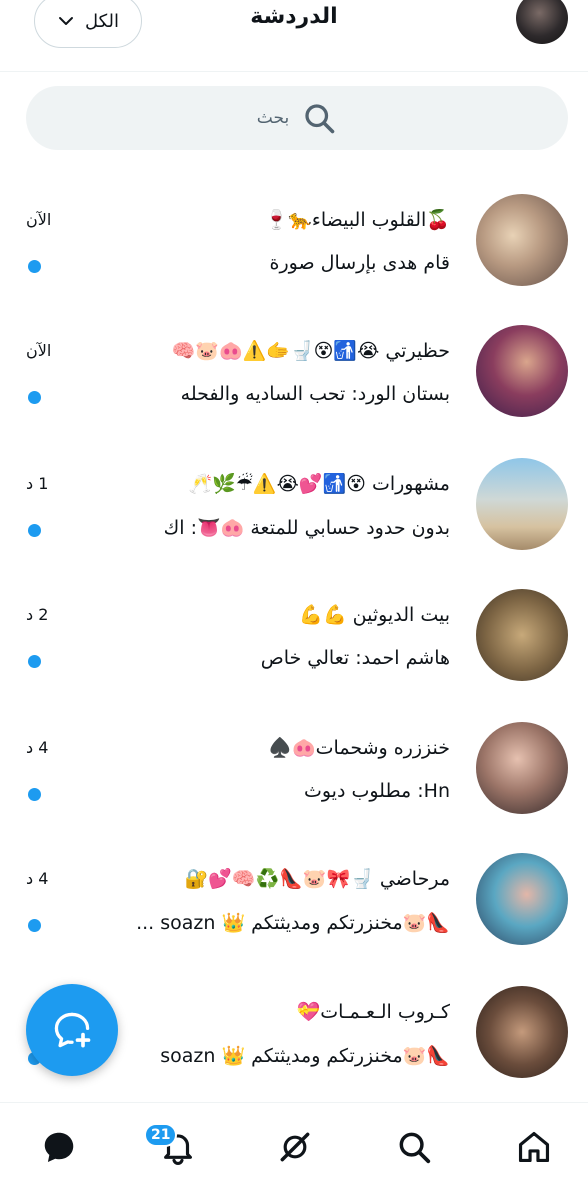 Image resolution: width=588 pixels, height=1200 pixels. Describe the element at coordinates (297, 118) in the screenshot. I see `search-bar: بحث` at that location.